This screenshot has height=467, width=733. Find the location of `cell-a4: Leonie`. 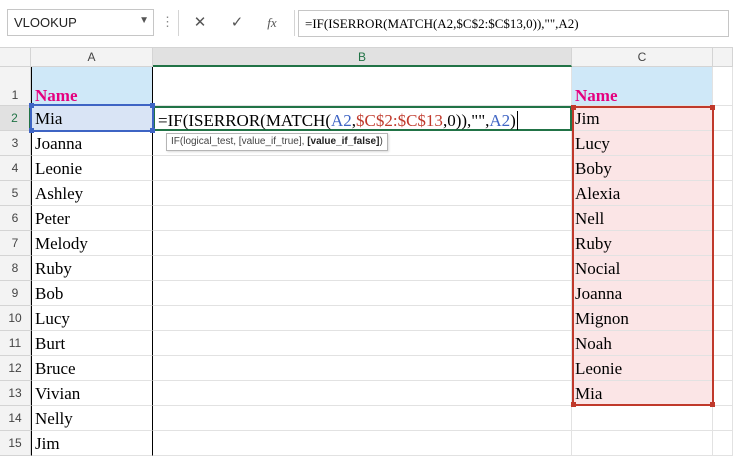

cell-a4: Leonie is located at coordinates (92, 168).